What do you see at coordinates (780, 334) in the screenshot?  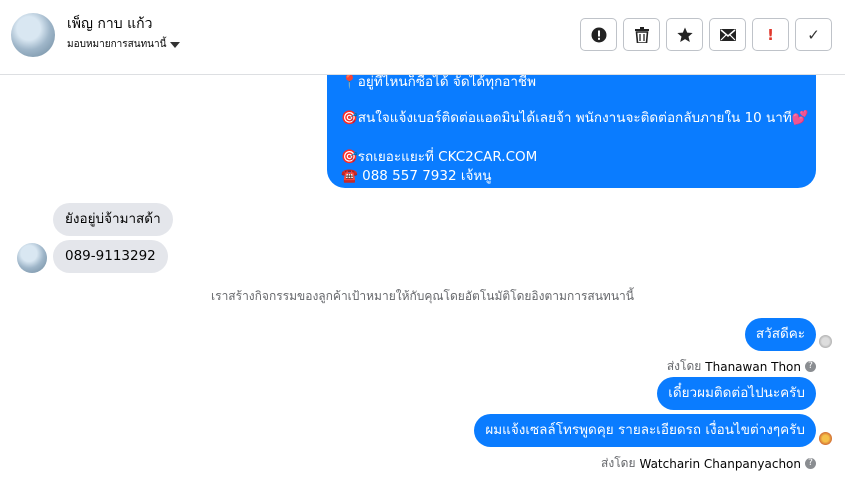 I see `outgoing-message: สวัสดีคะ` at bounding box center [780, 334].